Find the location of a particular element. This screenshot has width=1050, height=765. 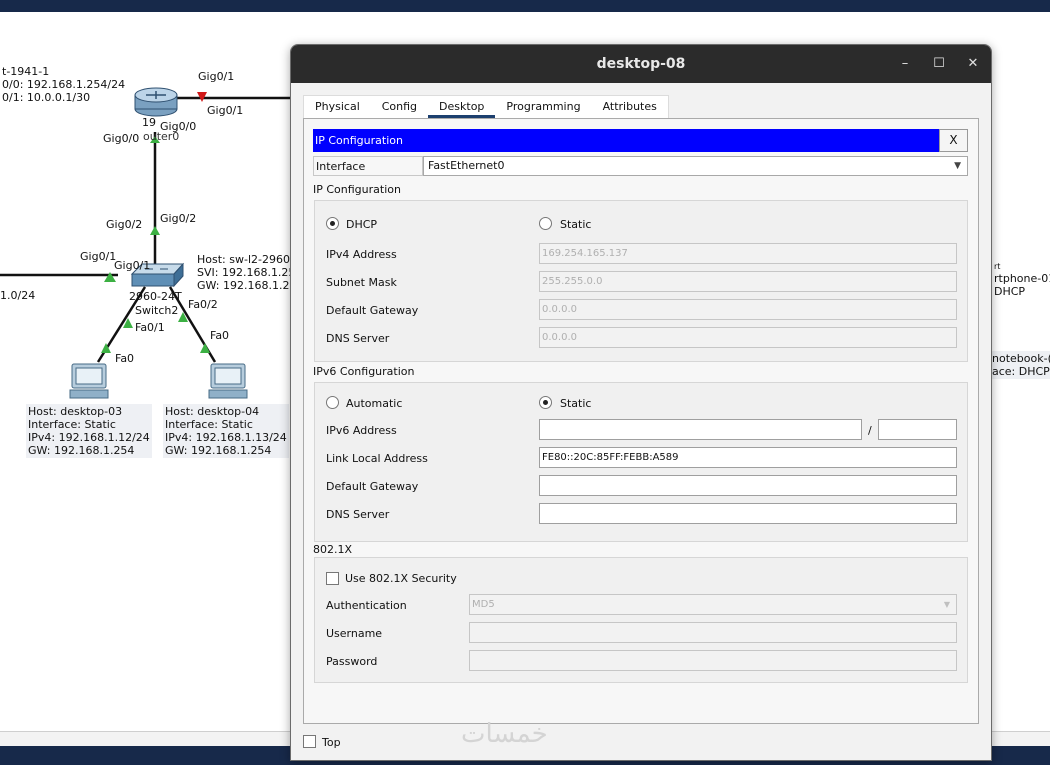

router-icon is located at coordinates (156, 102).